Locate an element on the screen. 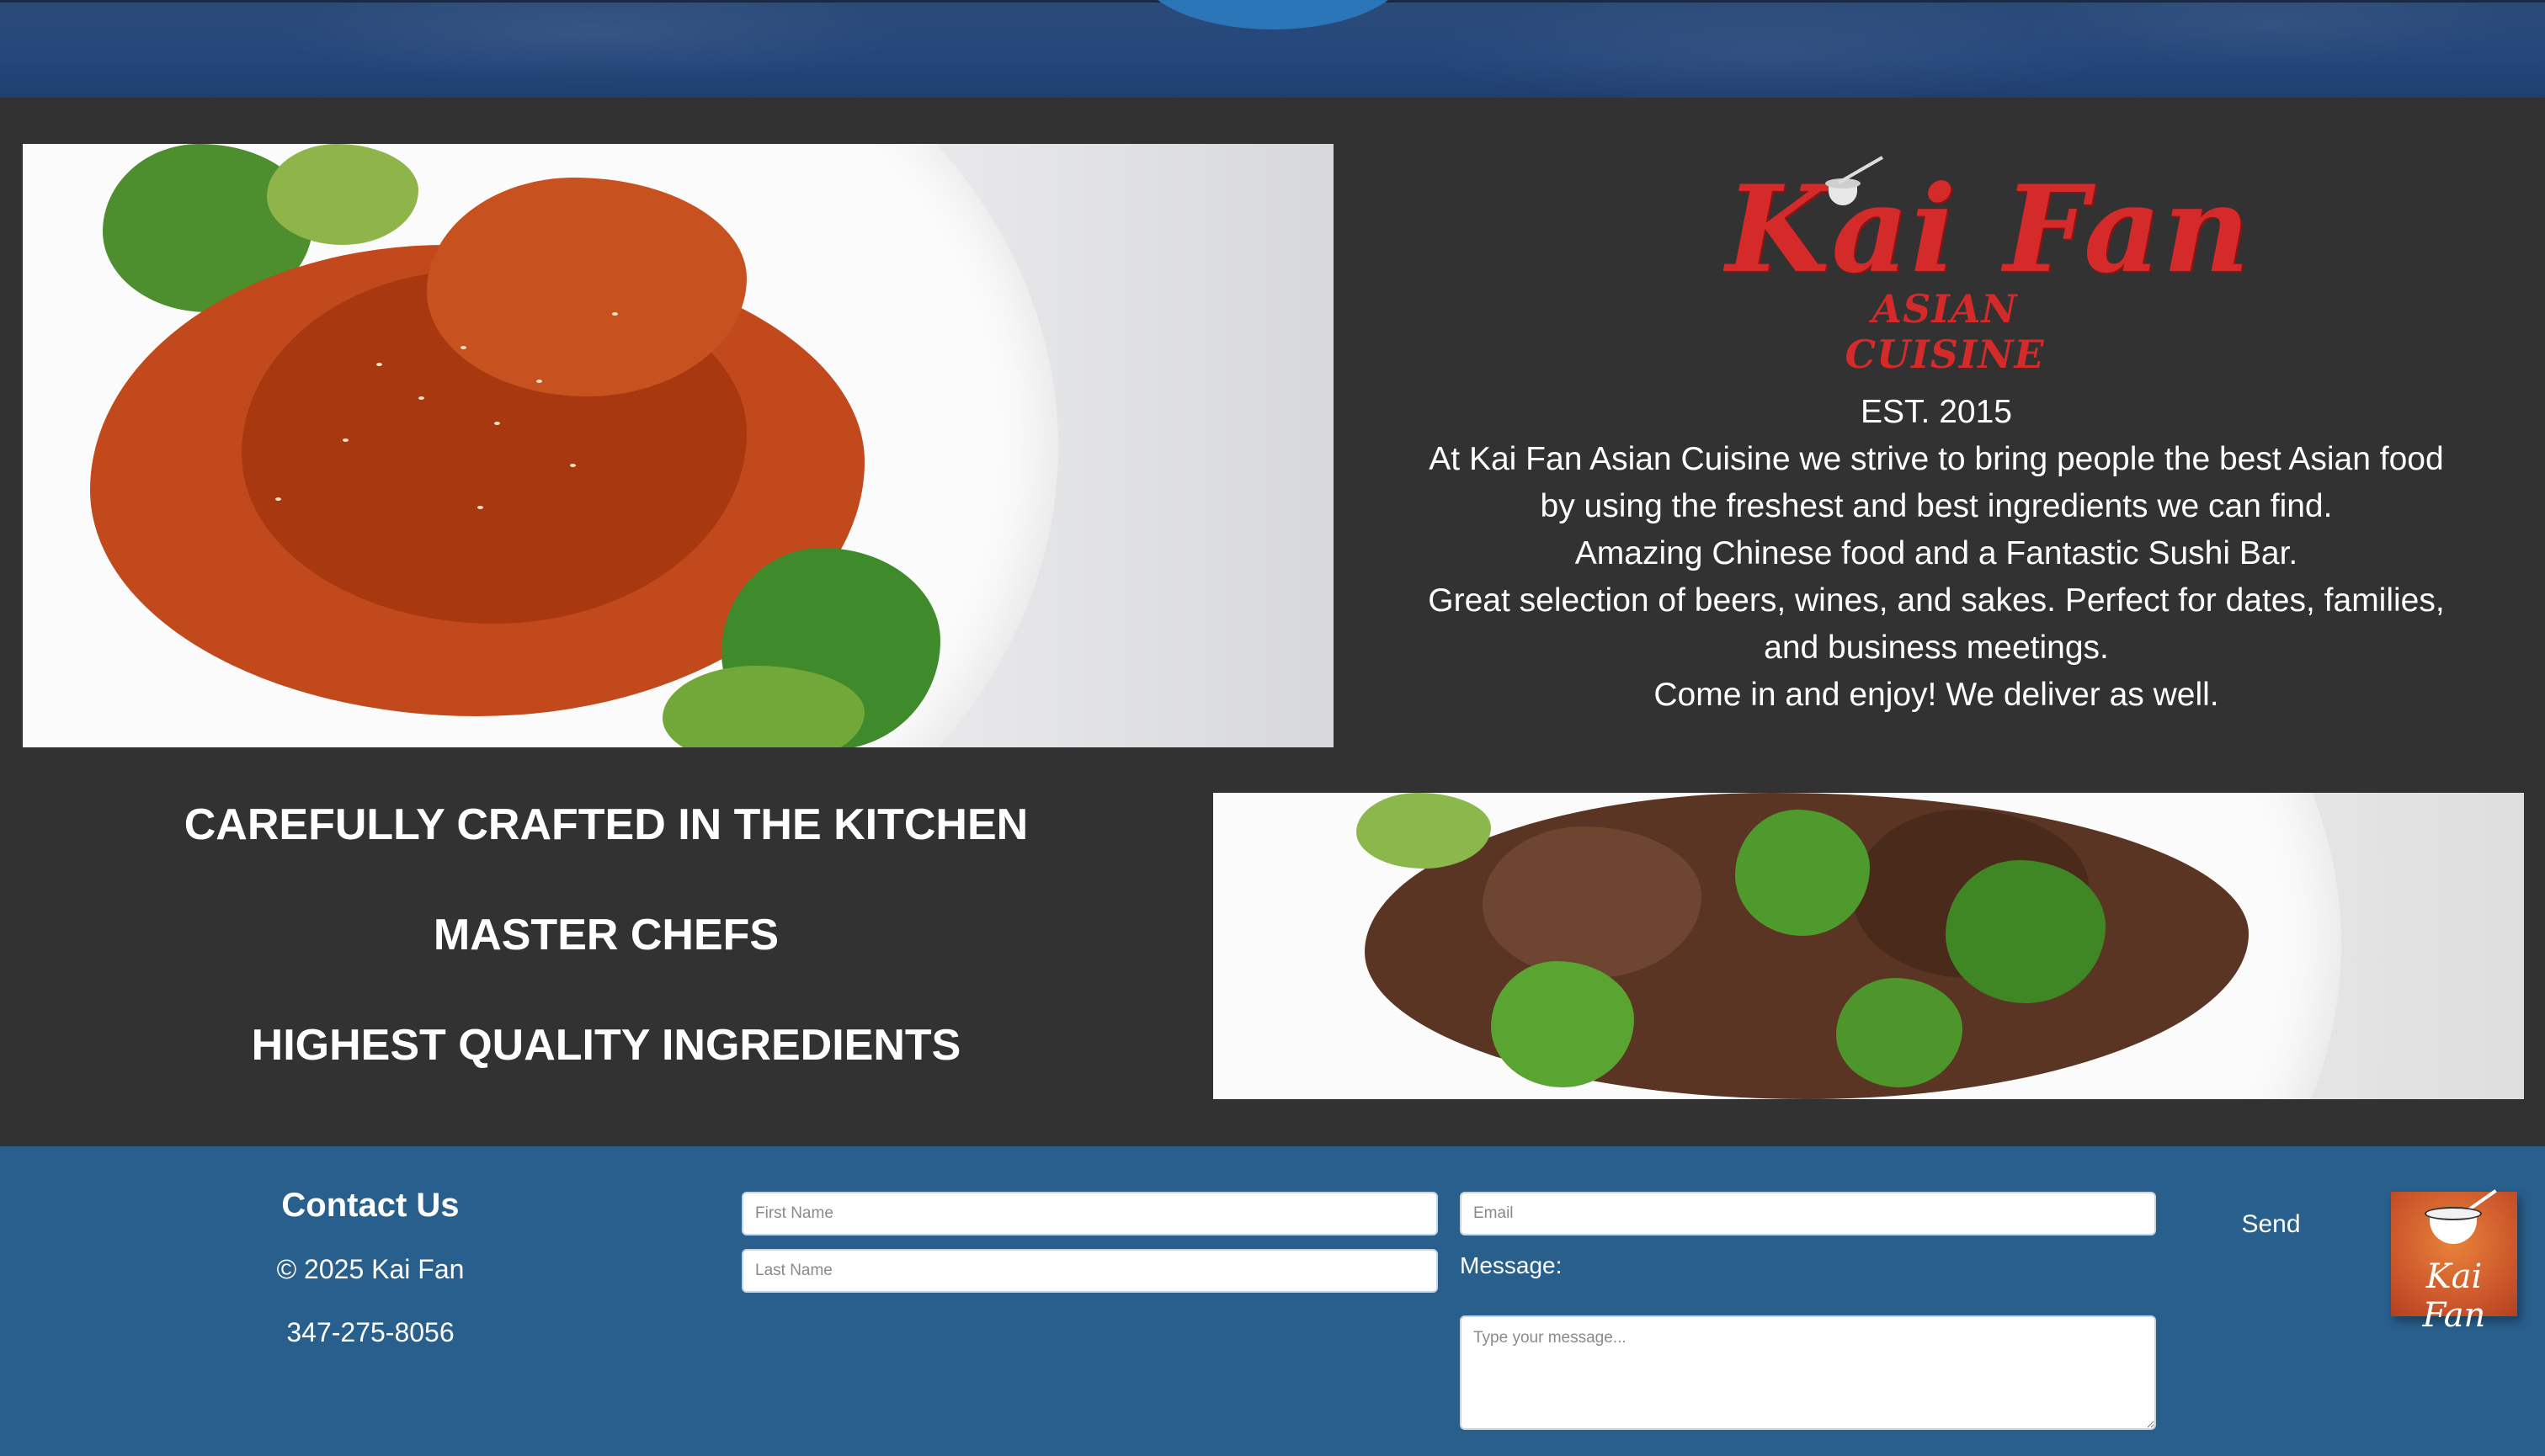  badge-text: Kai Fan is located at coordinates (2454, 1296).